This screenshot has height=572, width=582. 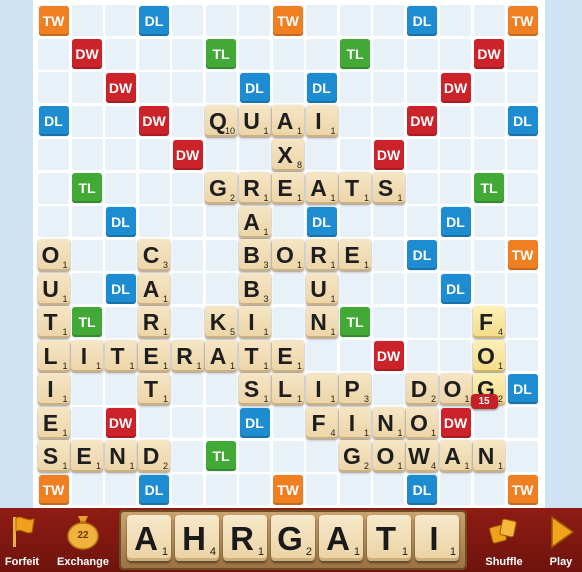 I want to click on forfeit-button: Forfeit, so click(x=22, y=540).